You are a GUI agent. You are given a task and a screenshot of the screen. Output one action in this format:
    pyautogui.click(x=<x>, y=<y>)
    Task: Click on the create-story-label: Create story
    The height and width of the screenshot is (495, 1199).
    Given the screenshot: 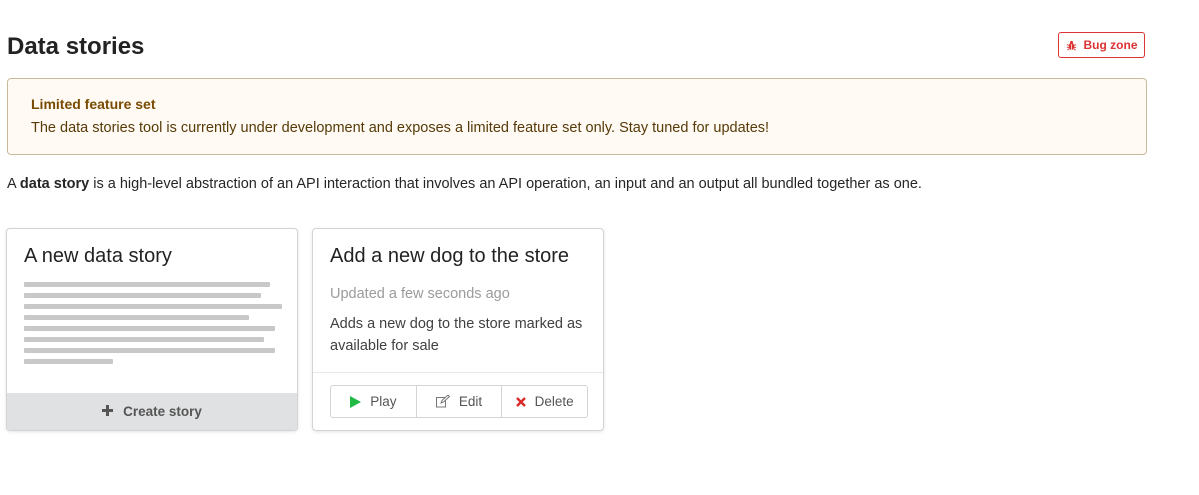 What is the action you would take?
    pyautogui.click(x=162, y=411)
    